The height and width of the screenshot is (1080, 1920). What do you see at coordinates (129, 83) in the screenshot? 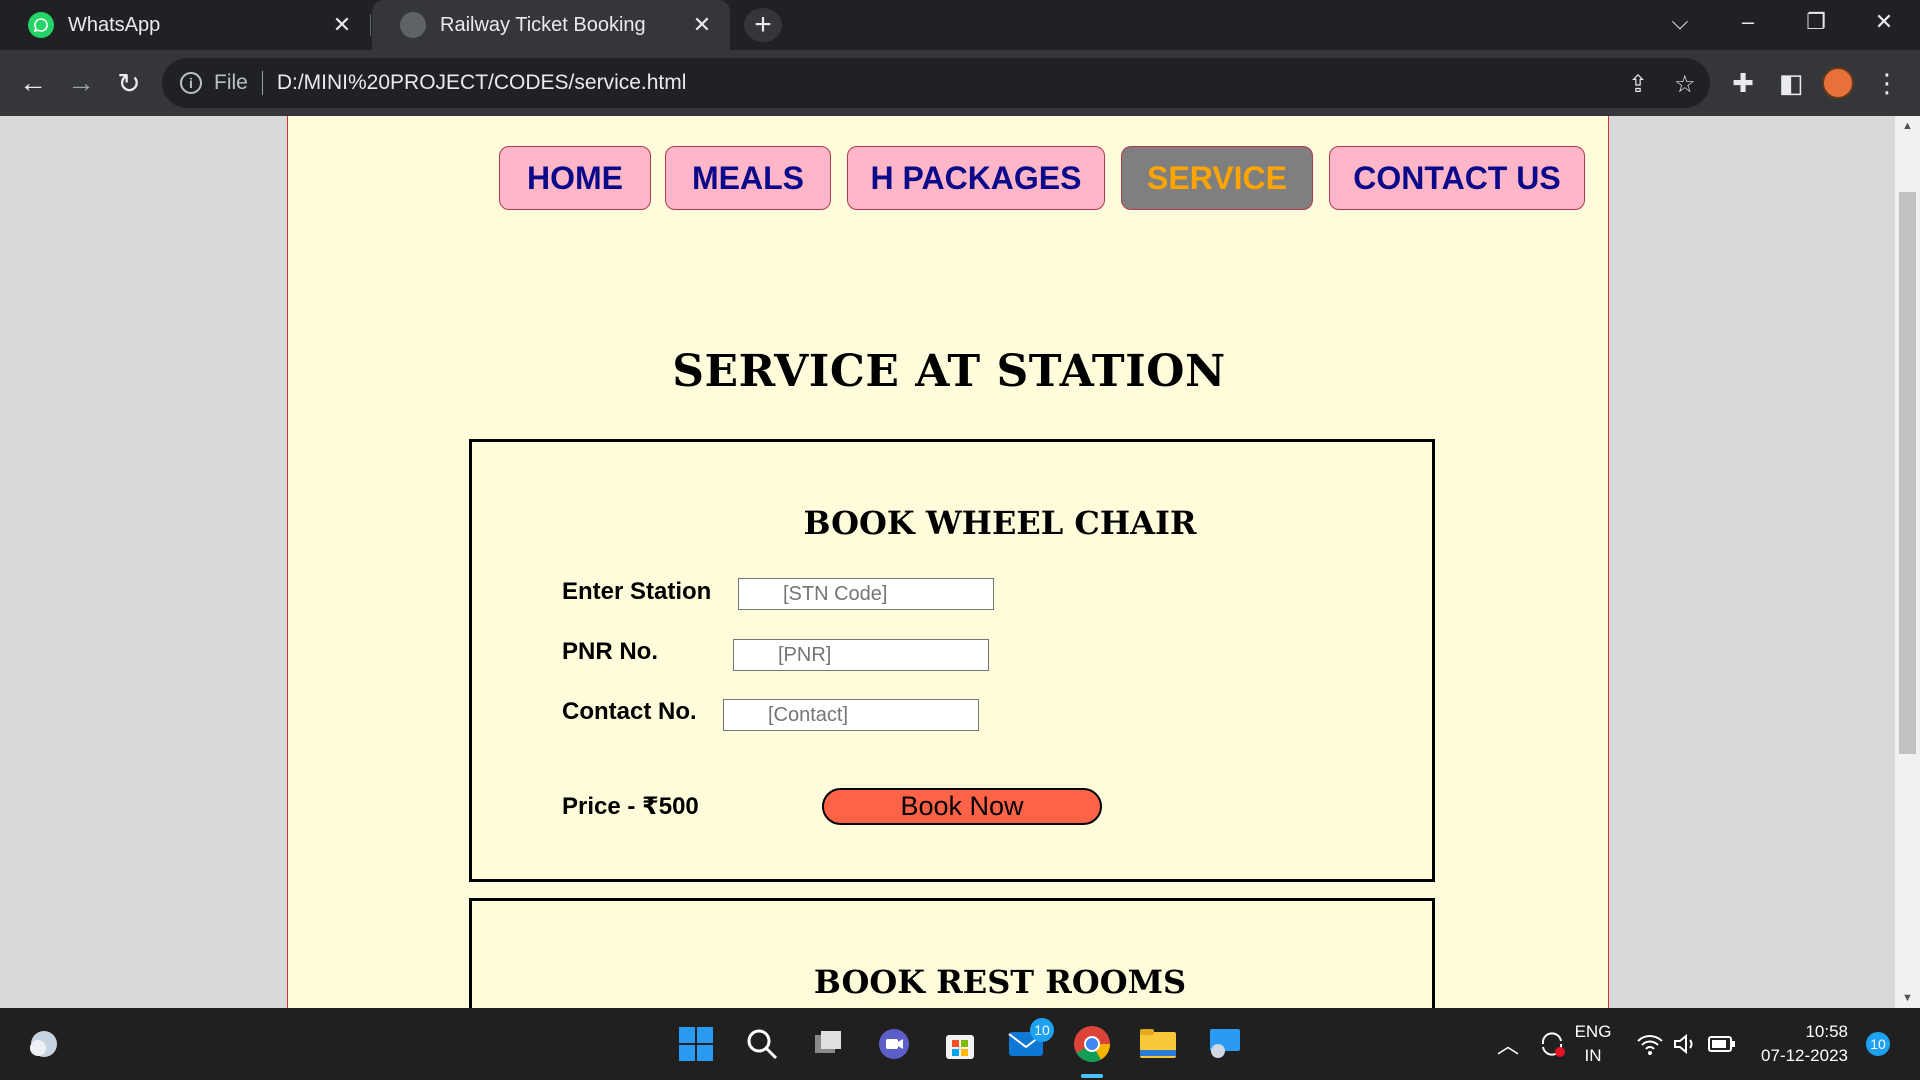
I see `reload-icon: ↻` at bounding box center [129, 83].